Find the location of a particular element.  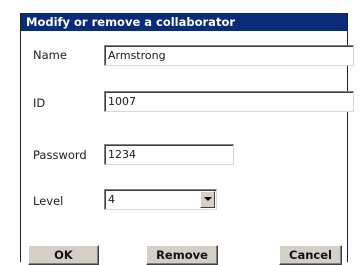

name-label: Name is located at coordinates (50, 55).